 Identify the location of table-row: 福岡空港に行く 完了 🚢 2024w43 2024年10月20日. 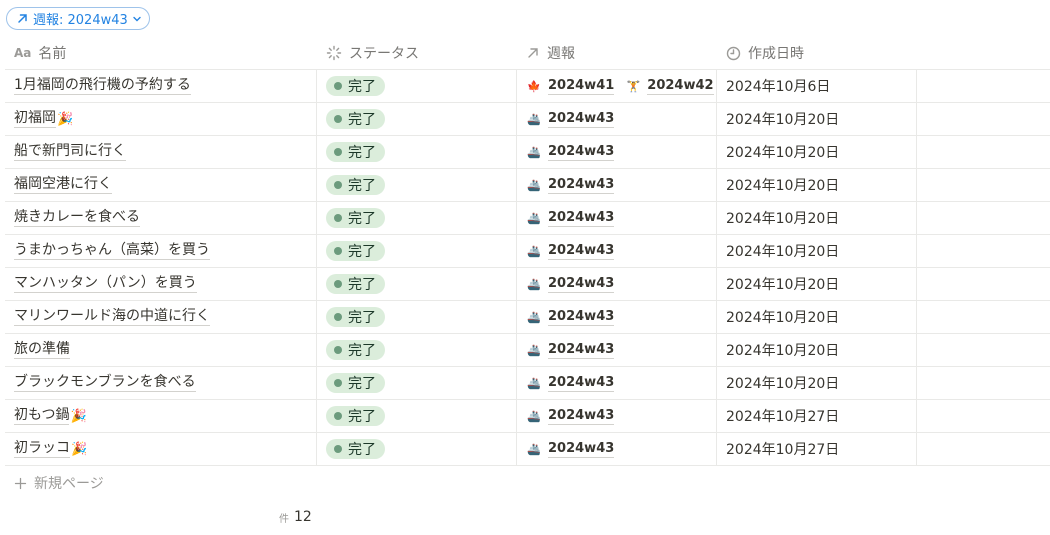
(527, 185).